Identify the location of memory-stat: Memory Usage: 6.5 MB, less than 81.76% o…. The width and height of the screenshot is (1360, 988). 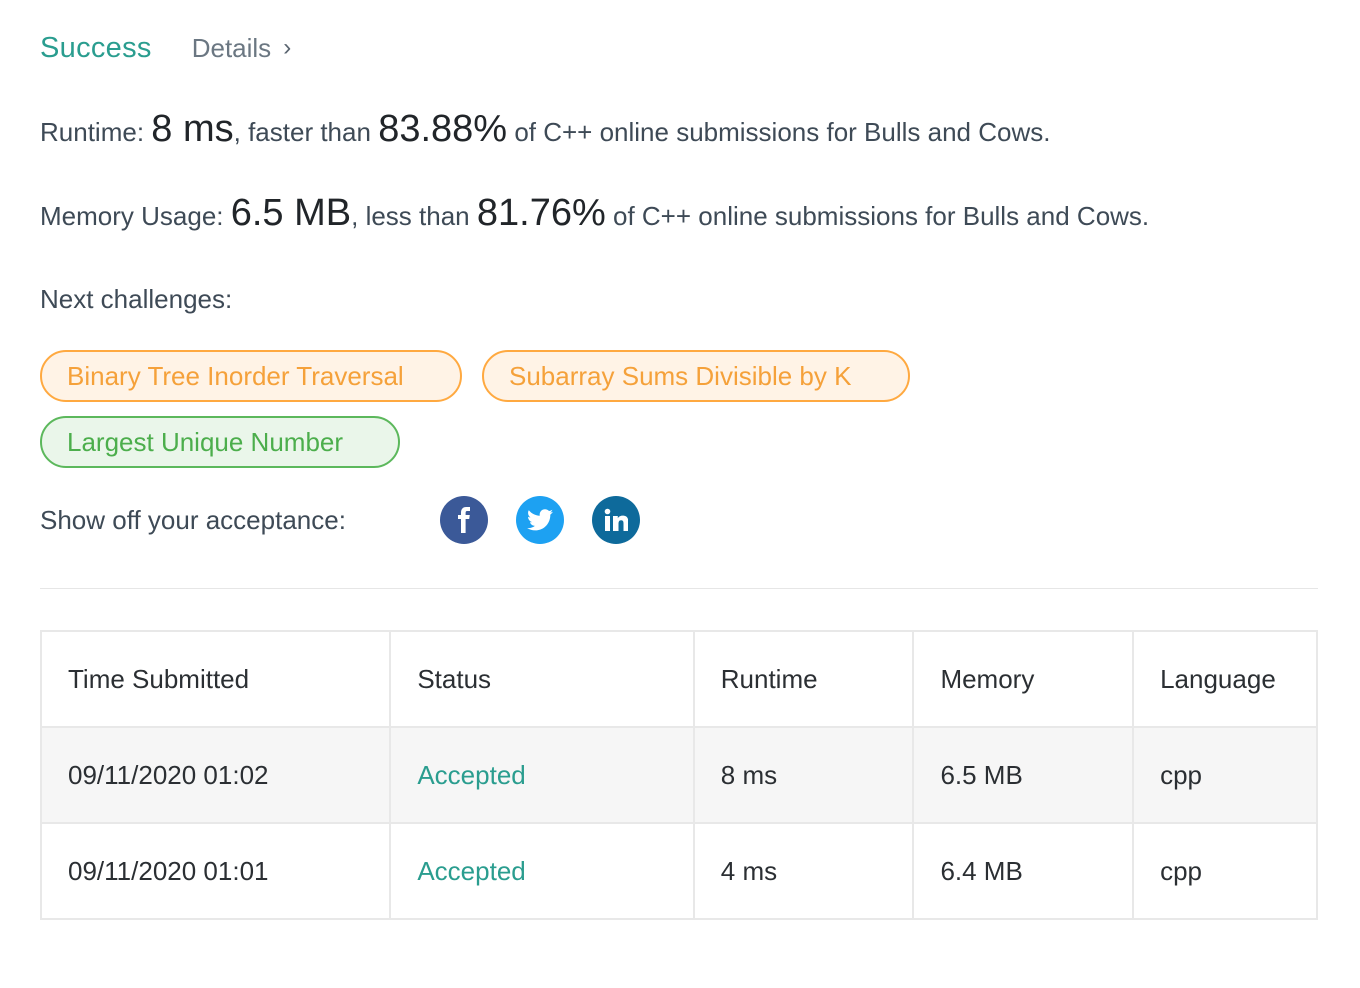
(594, 213).